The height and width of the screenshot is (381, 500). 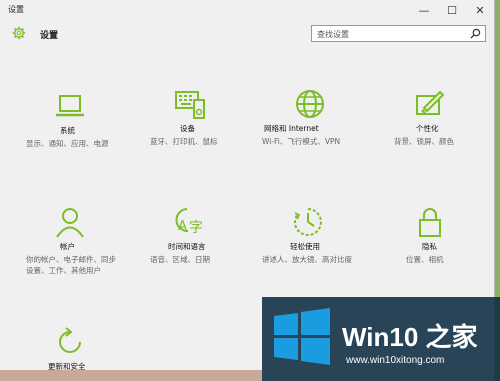 I want to click on tile-description: 讲述人、放大镜、高对比度, so click(x=307, y=259).